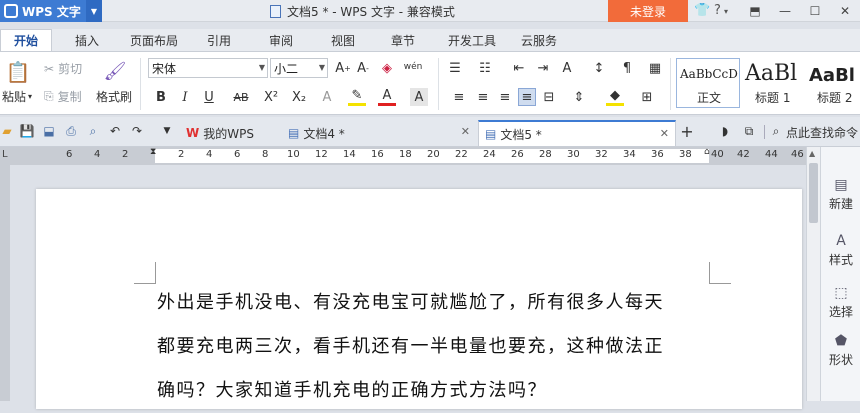 This screenshot has height=413, width=860. Describe the element at coordinates (647, 97) in the screenshot. I see `borders-icon: ⊞` at that location.